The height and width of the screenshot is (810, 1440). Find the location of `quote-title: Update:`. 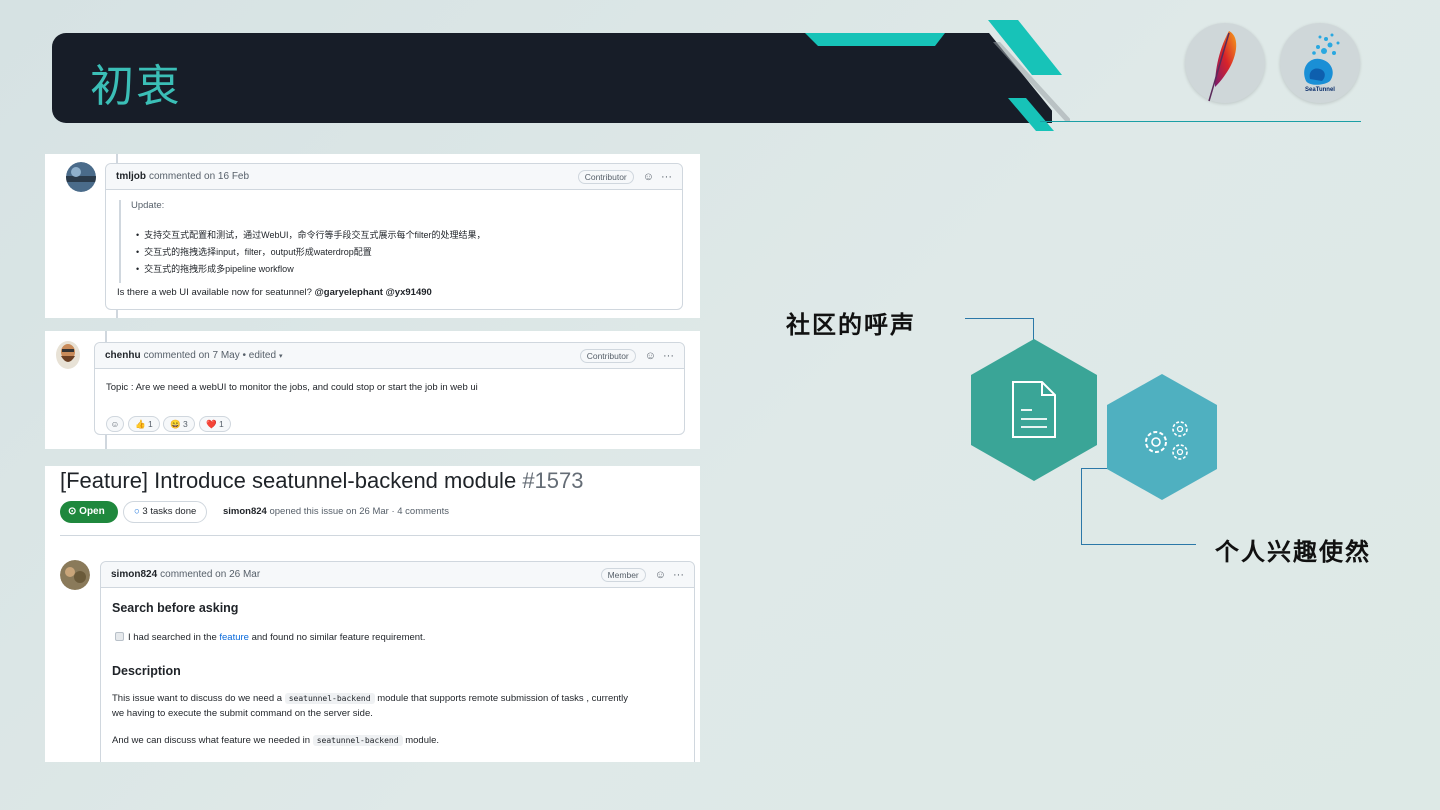

quote-title: Update: is located at coordinates (148, 205).